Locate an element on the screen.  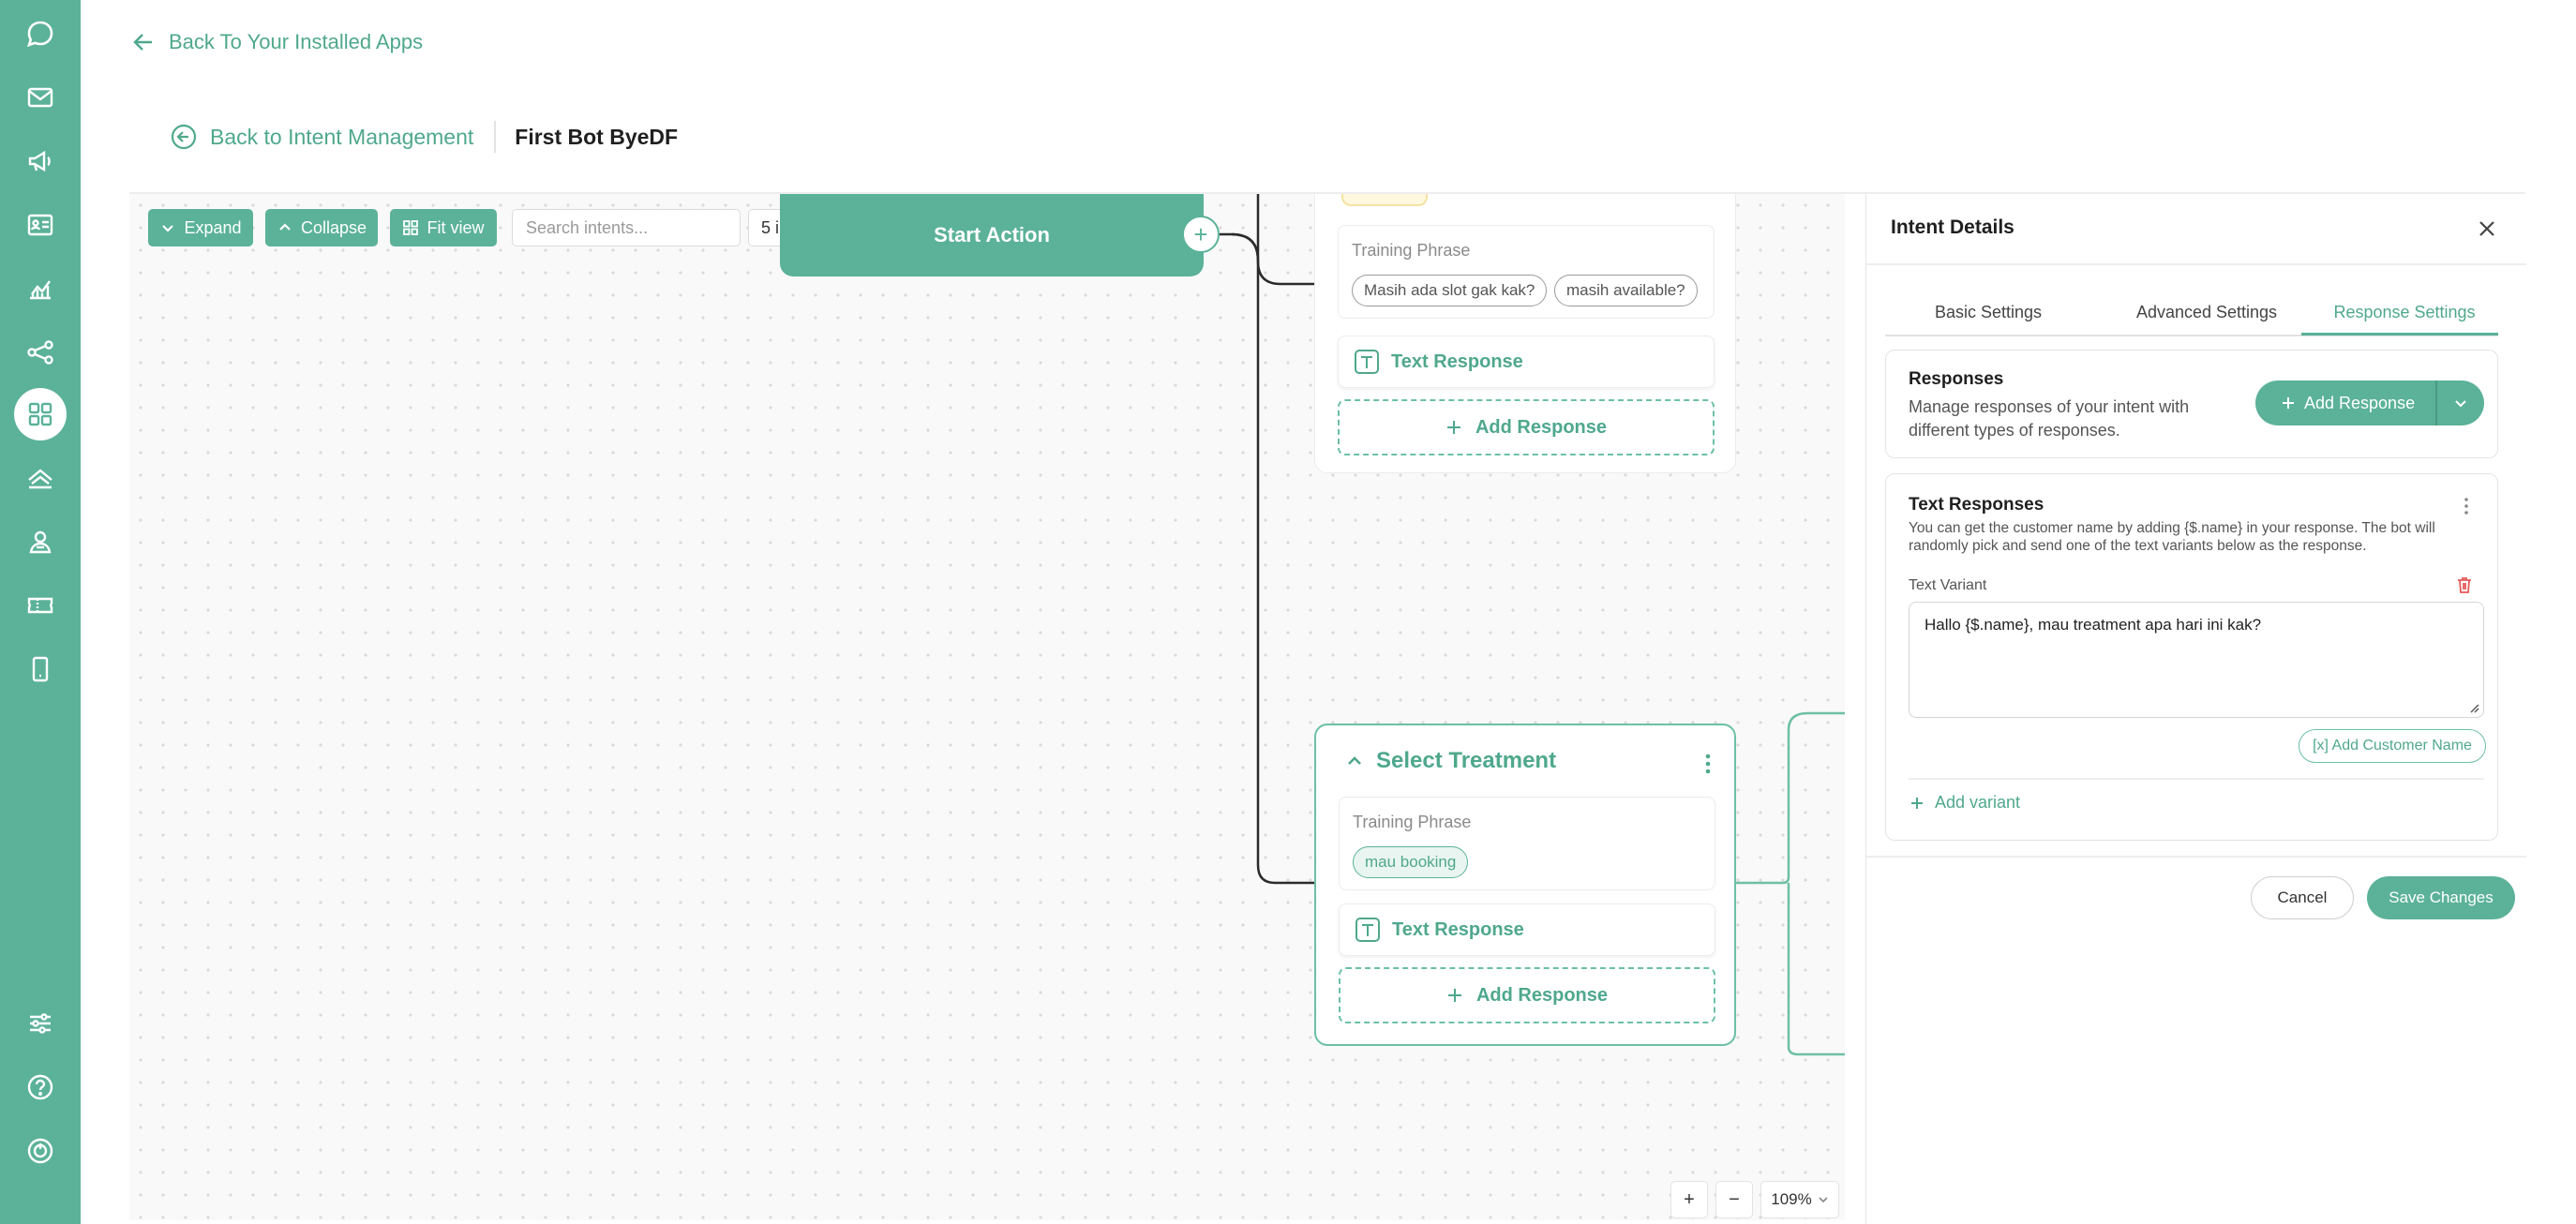
back-to-apps-label: Back To Your Installed Apps is located at coordinates (296, 41).